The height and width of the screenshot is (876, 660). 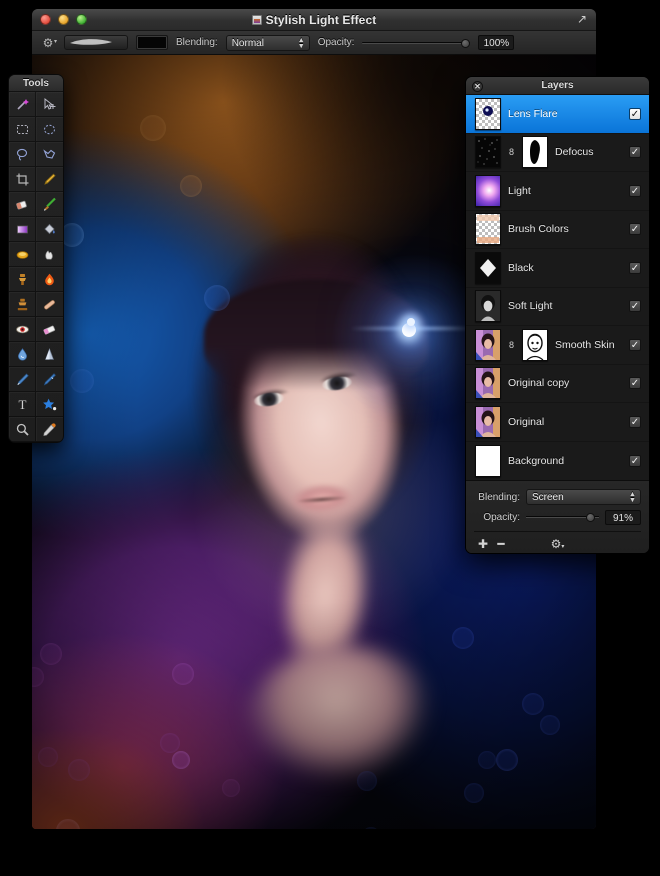 What do you see at coordinates (22, 429) in the screenshot?
I see `zoom-tool` at bounding box center [22, 429].